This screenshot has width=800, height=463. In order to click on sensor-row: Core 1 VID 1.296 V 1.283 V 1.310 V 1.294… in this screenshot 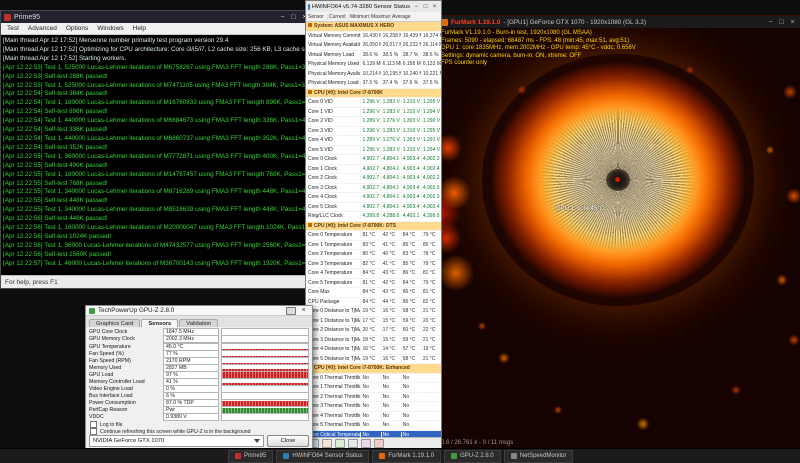, I will do `click(373, 112)`.